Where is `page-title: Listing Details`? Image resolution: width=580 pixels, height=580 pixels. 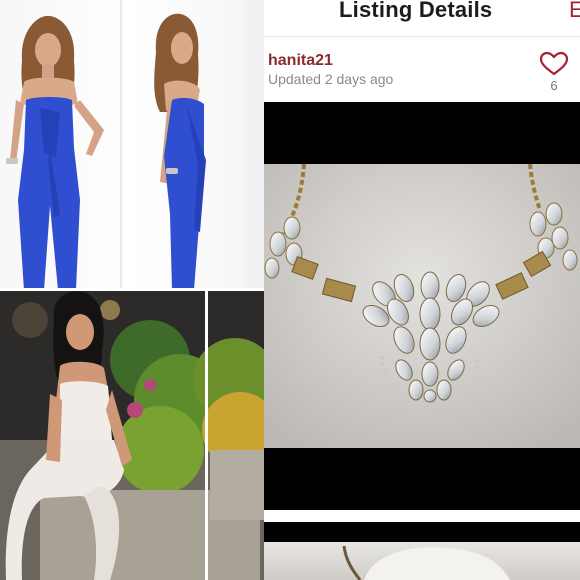
page-title: Listing Details is located at coordinates (416, 11).